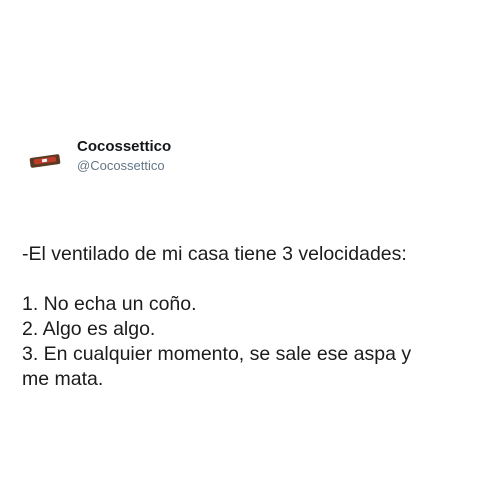 Image resolution: width=500 pixels, height=500 pixels. Describe the element at coordinates (257, 279) in the screenshot. I see `tweet-text-spacer` at that location.